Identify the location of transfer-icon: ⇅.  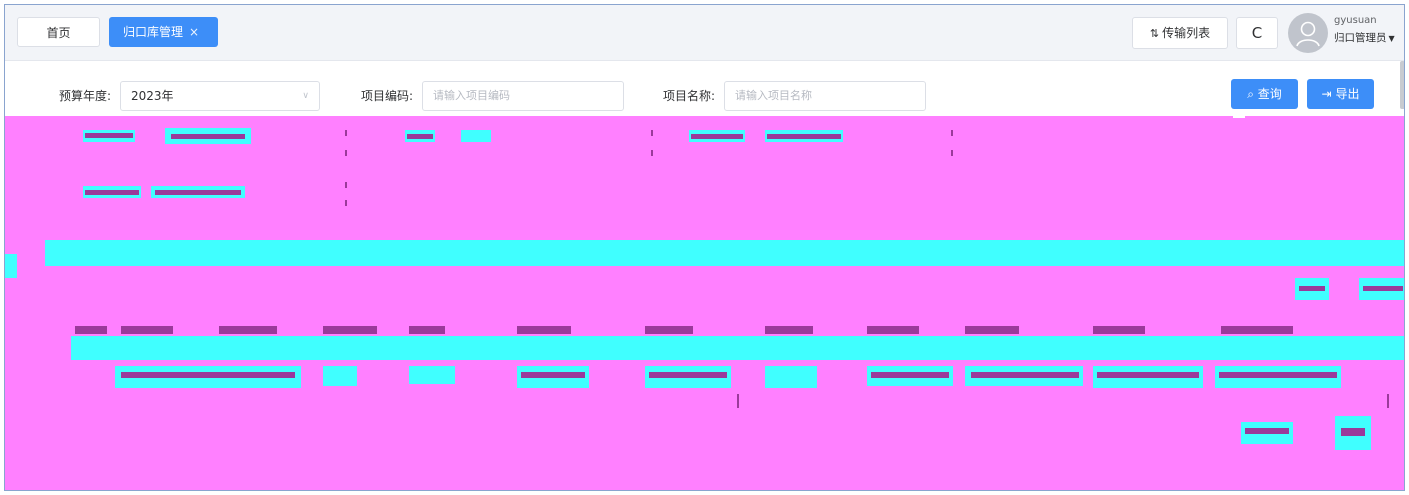
(1154, 33).